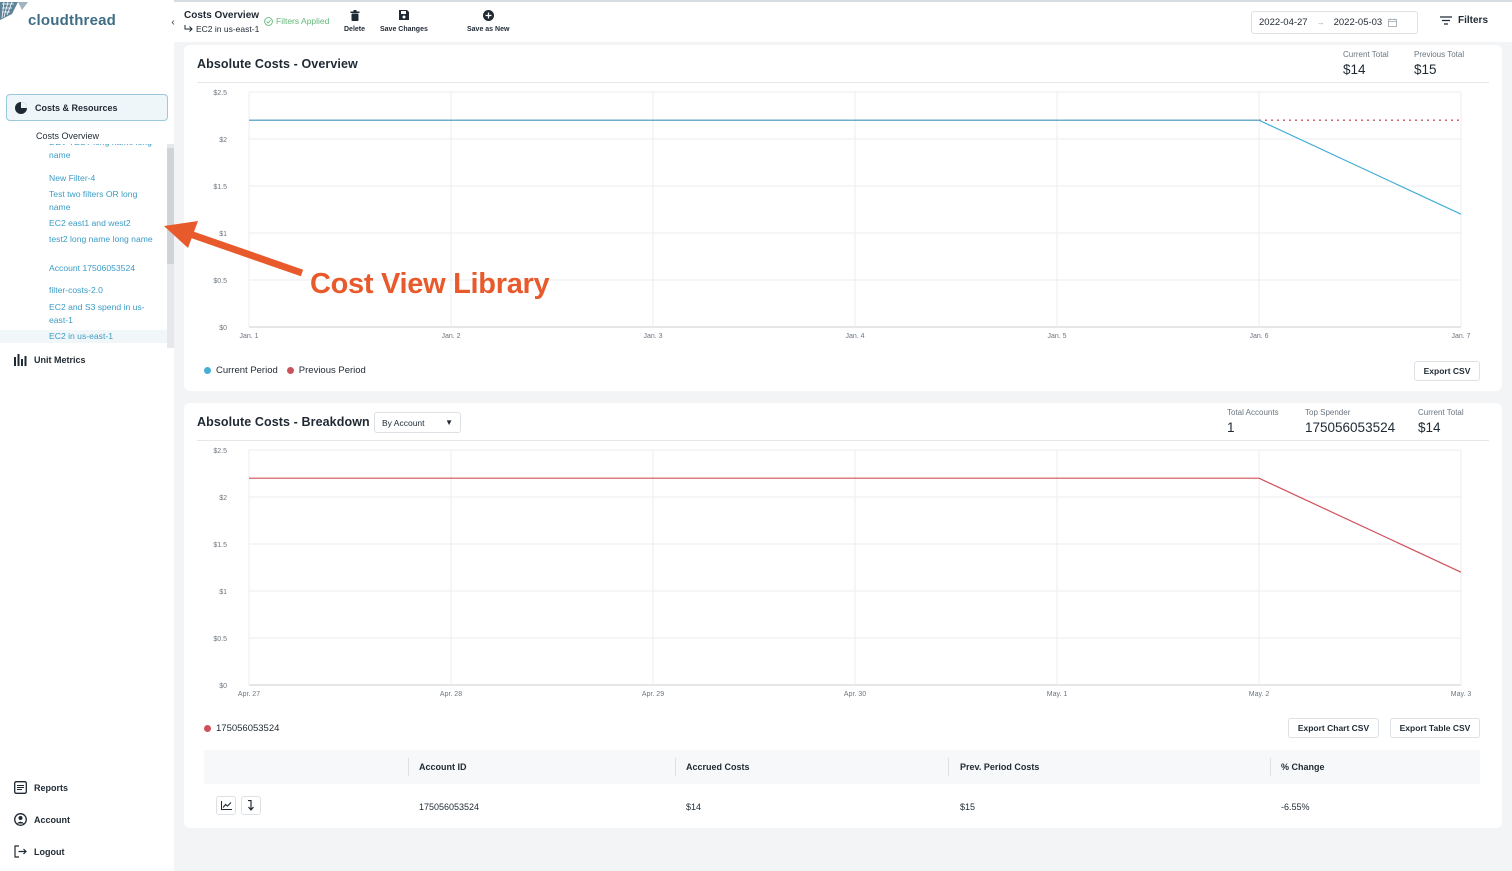 This screenshot has width=1512, height=871. Describe the element at coordinates (220, 639) in the screenshot. I see `y-tick-label: $0.5` at that location.